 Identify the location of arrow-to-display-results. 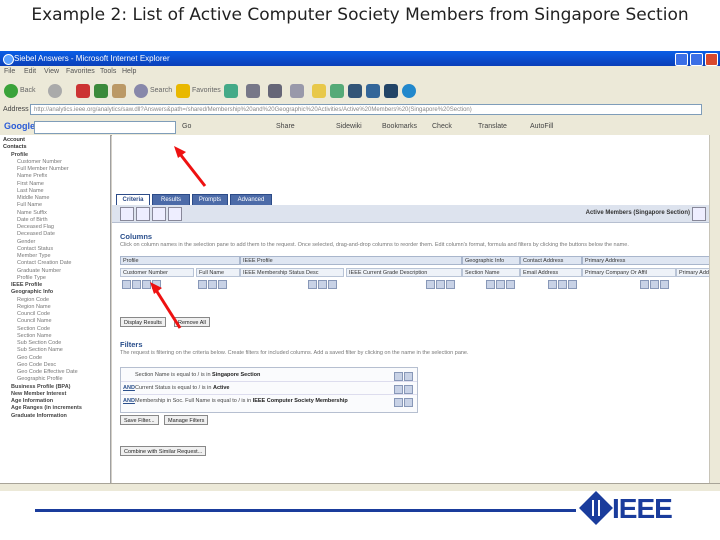
(166, 305).